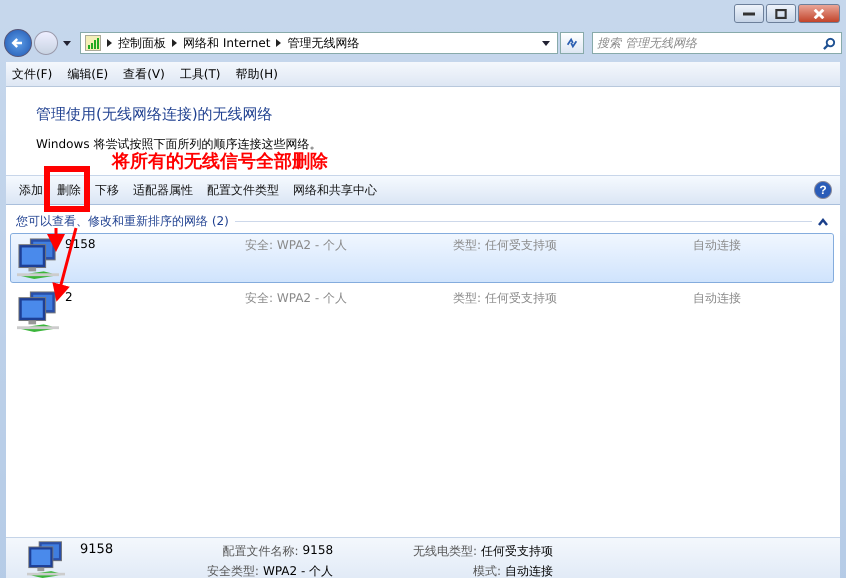 The height and width of the screenshot is (578, 846). I want to click on menu-item: 编辑(E), so click(87, 74).